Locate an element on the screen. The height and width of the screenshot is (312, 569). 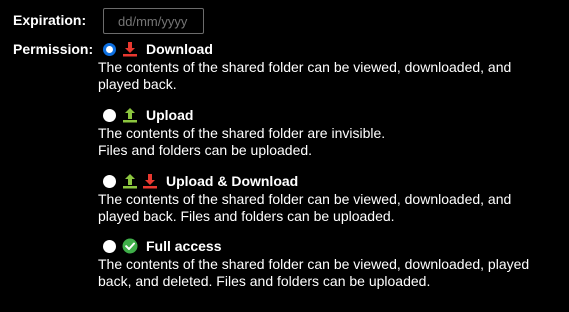
description-line: played back. is located at coordinates (137, 84).